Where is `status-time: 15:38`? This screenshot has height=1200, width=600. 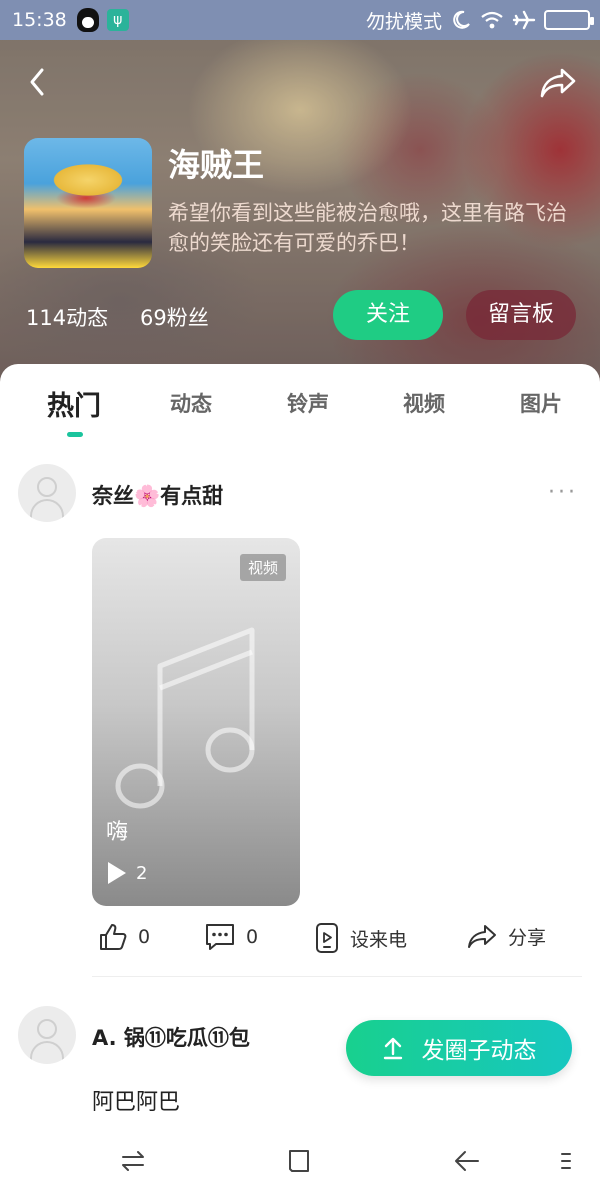
status-time: 15:38 is located at coordinates (39, 20).